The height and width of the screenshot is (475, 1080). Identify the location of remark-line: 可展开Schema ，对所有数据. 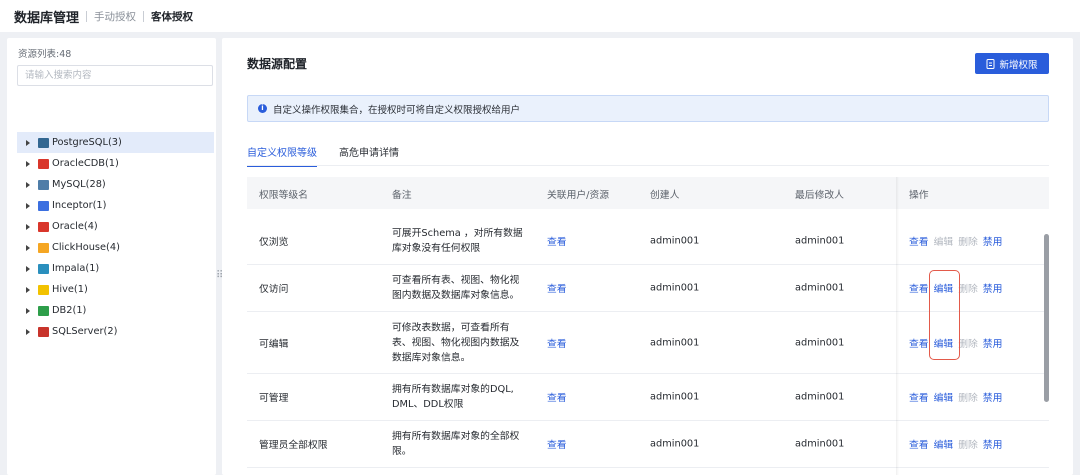
(457, 233).